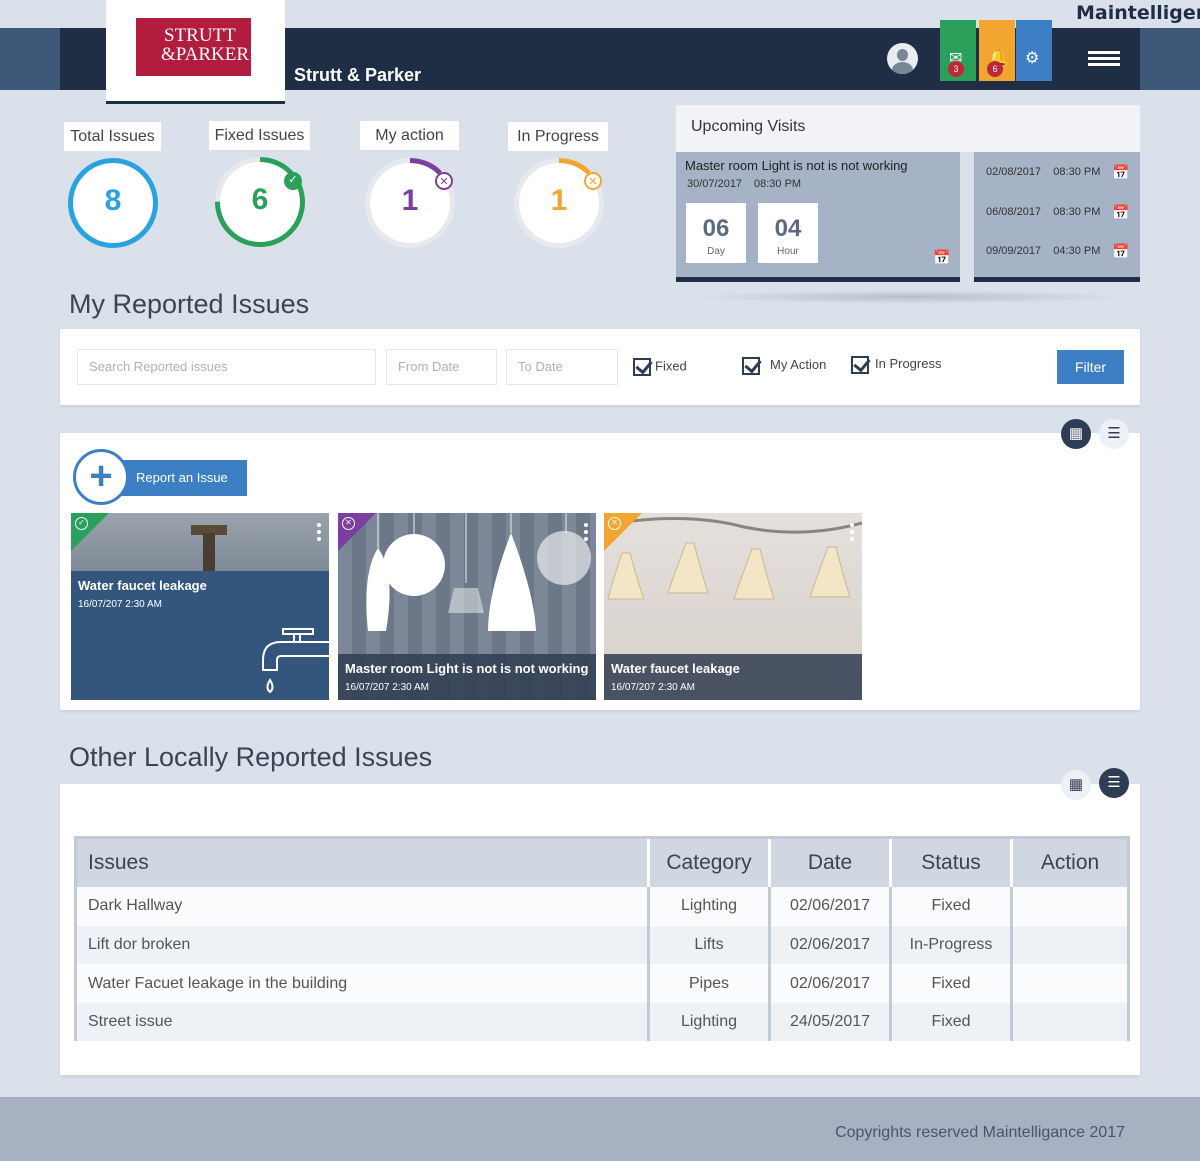 This screenshot has width=1200, height=1161. Describe the element at coordinates (951, 1021) in the screenshot. I see `cell-status: Fixed` at that location.